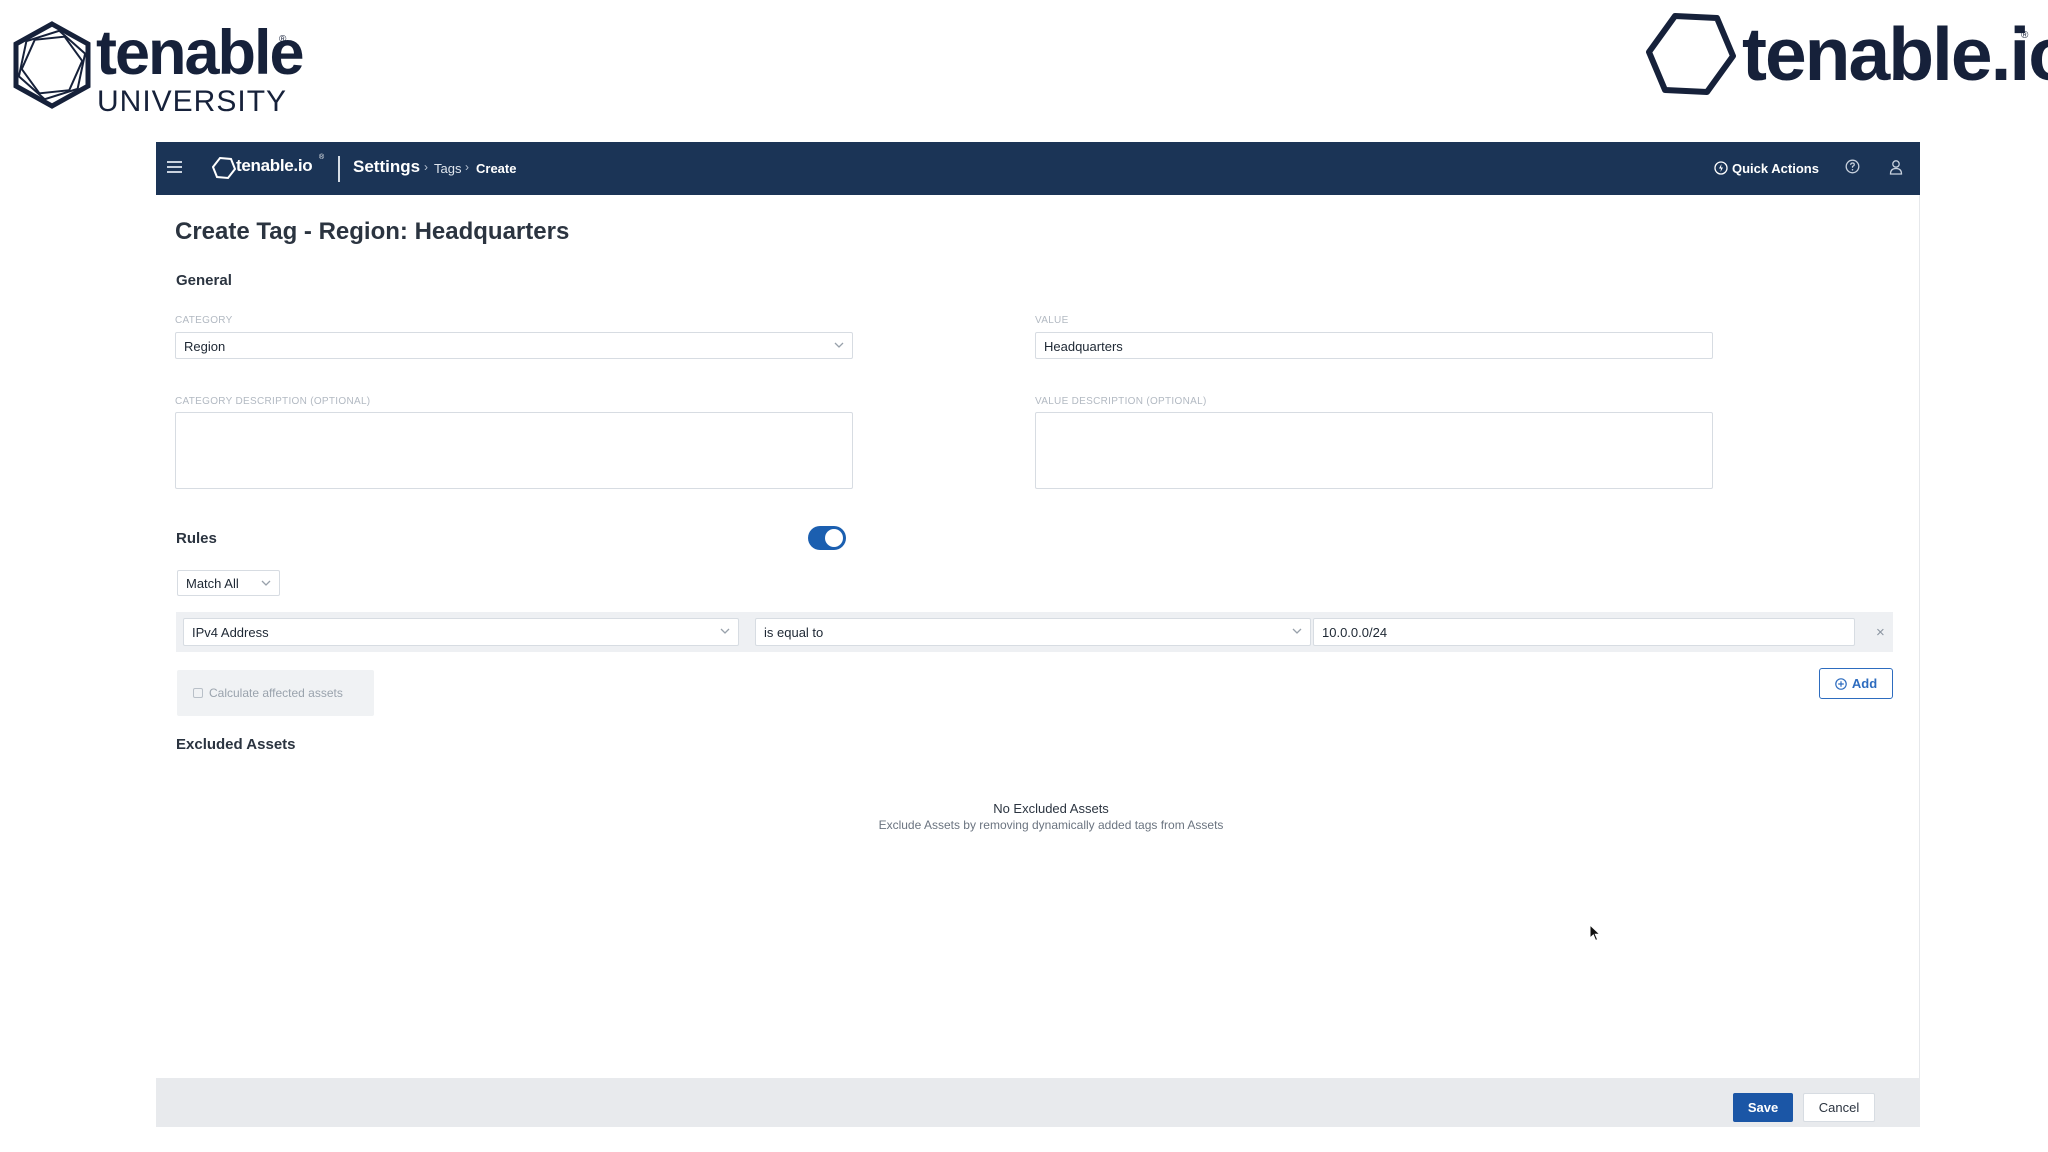  Describe the element at coordinates (1083, 346) in the screenshot. I see `value-input-text: Headquarters` at that location.